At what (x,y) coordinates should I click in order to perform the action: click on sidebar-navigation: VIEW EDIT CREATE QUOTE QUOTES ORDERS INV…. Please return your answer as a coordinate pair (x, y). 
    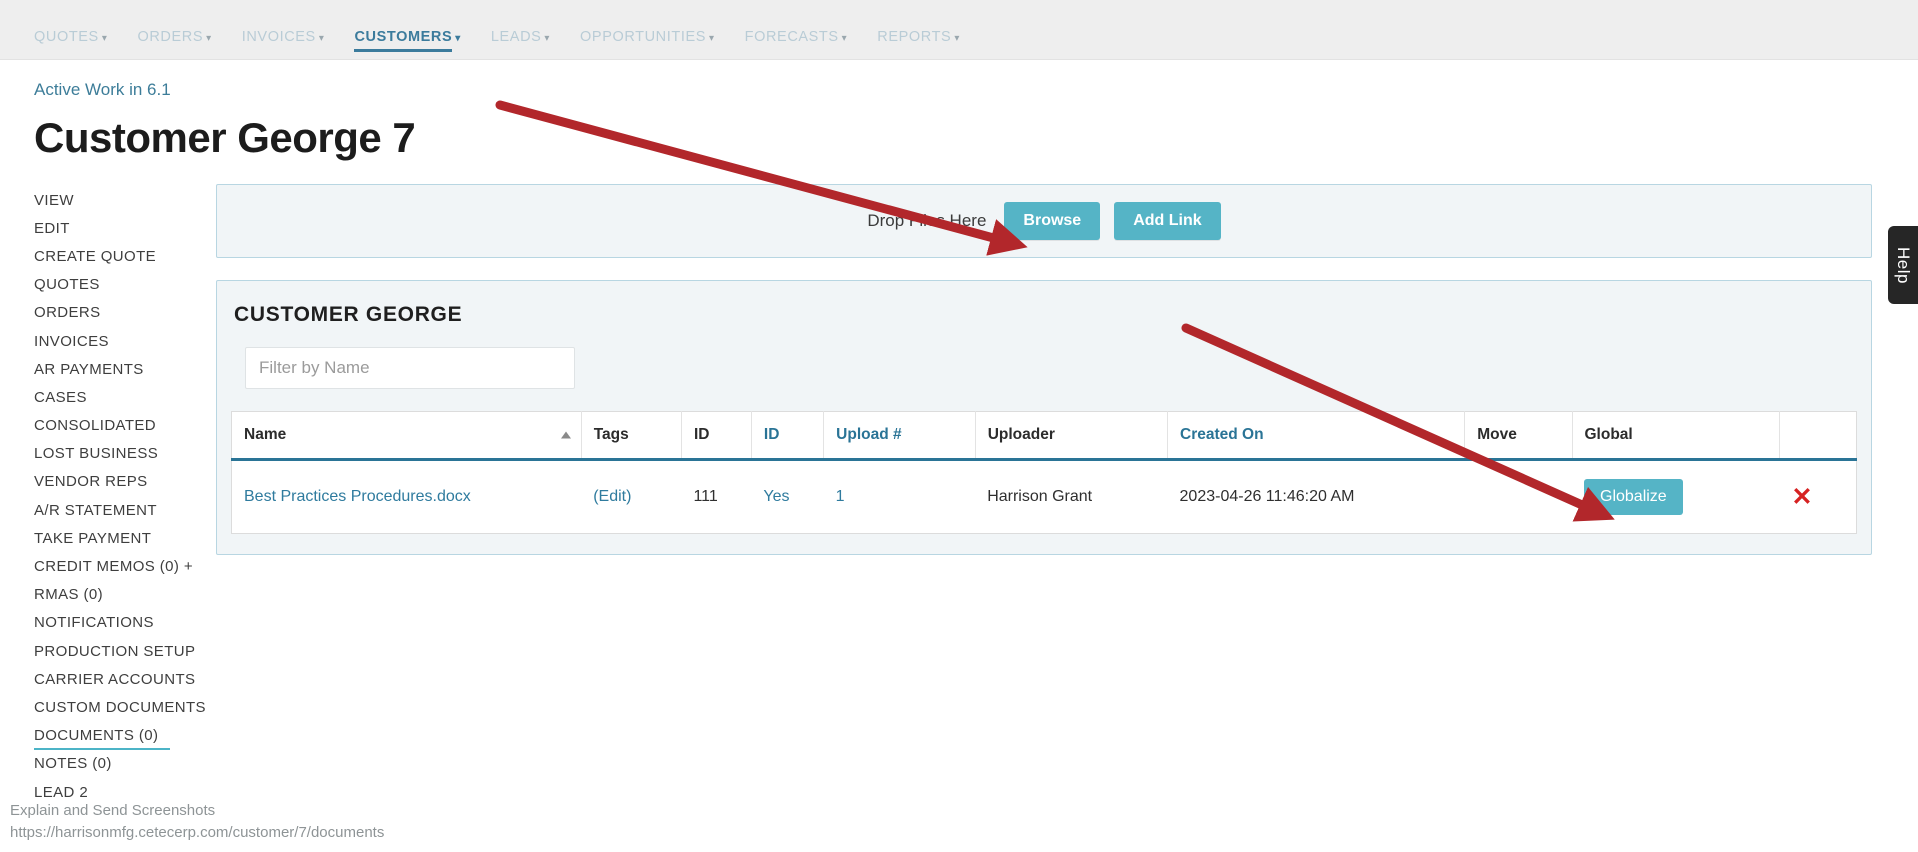
    Looking at the image, I should click on (103, 484).